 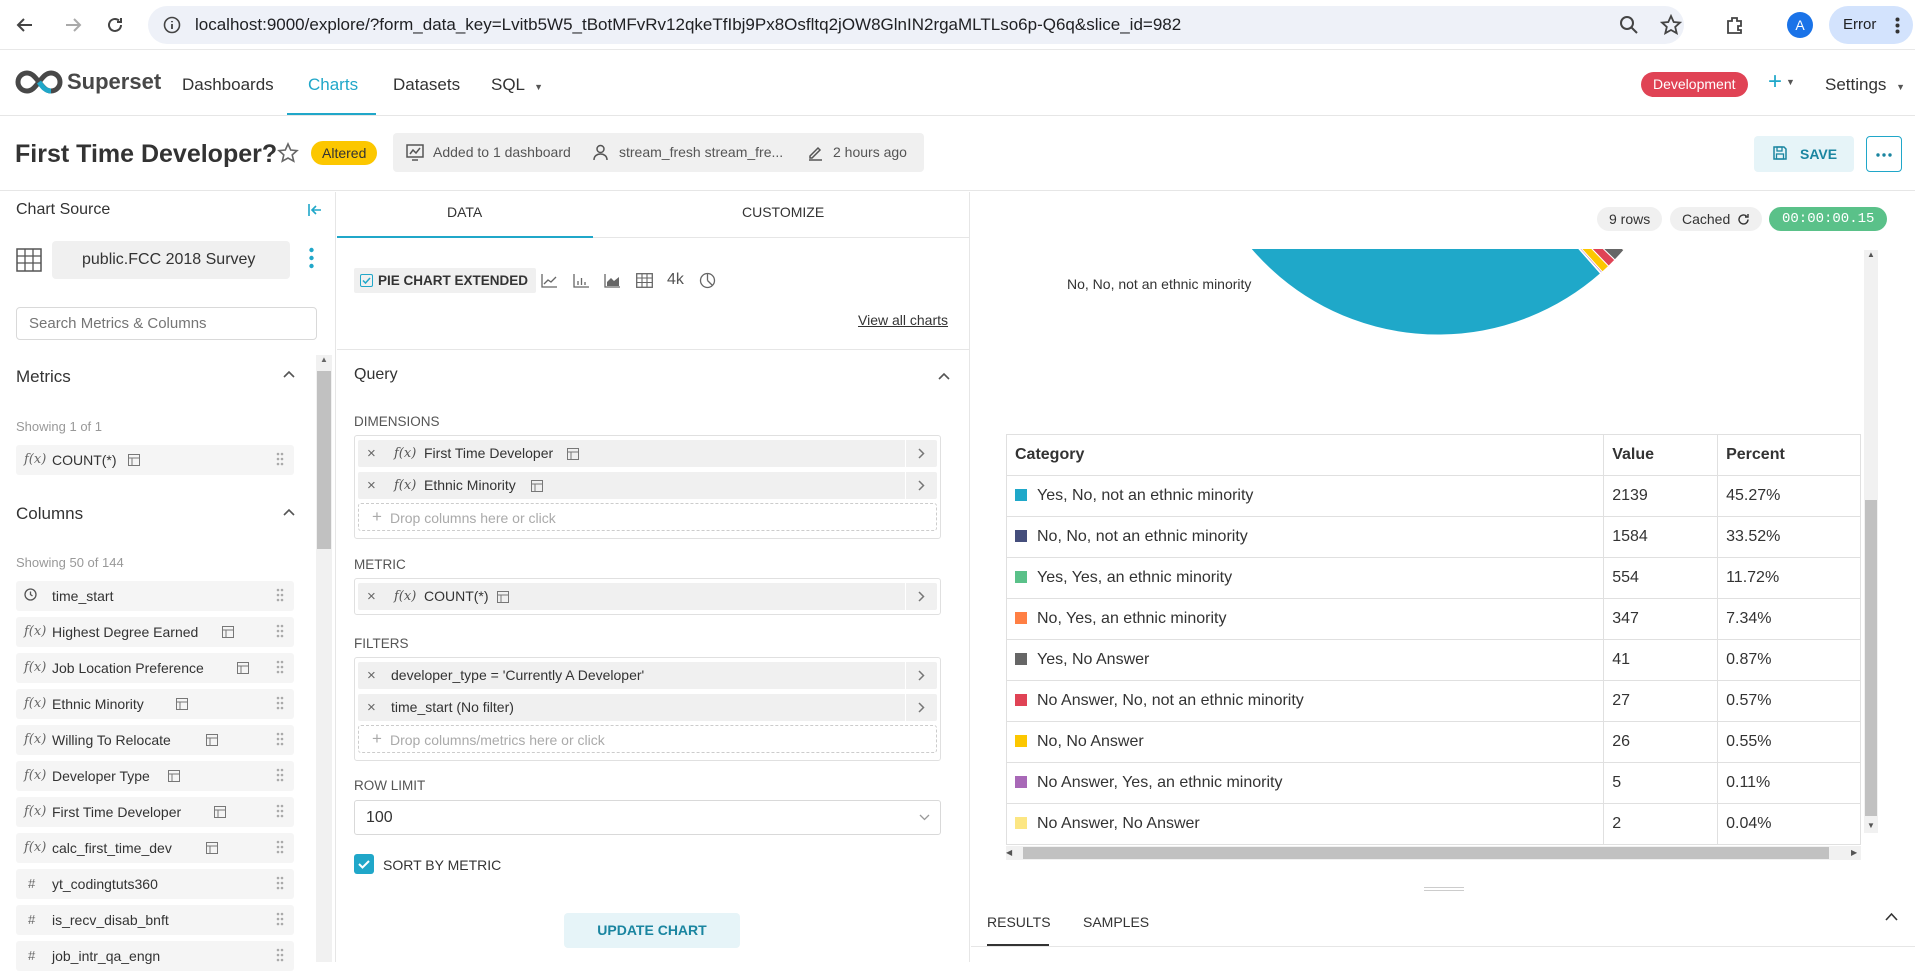 I want to click on pie-chart, so click(x=1433, y=304).